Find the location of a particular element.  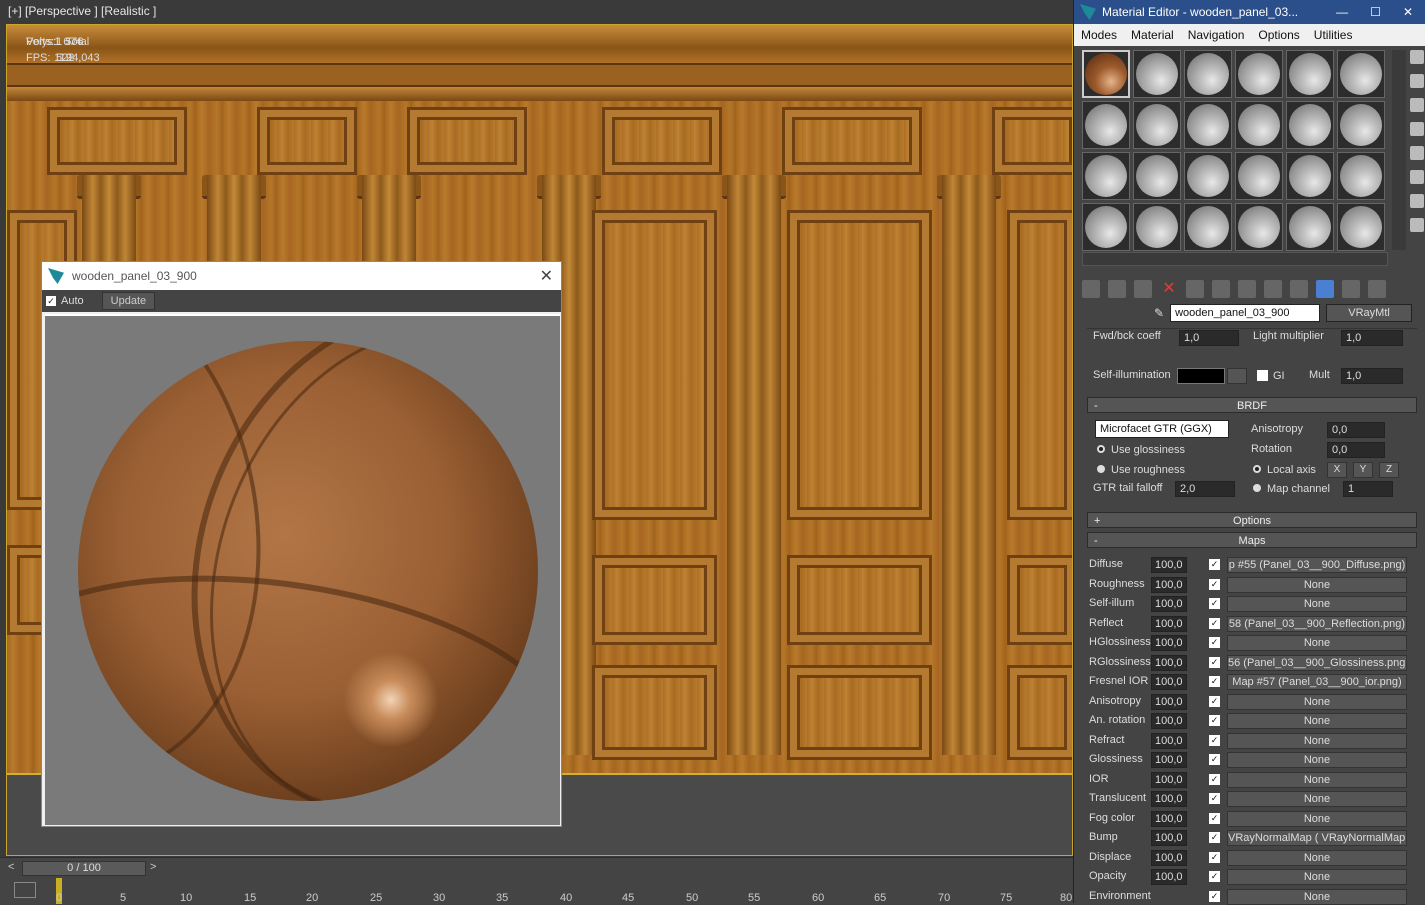

light-multiplier-spinner: 1,0 is located at coordinates (1372, 338).